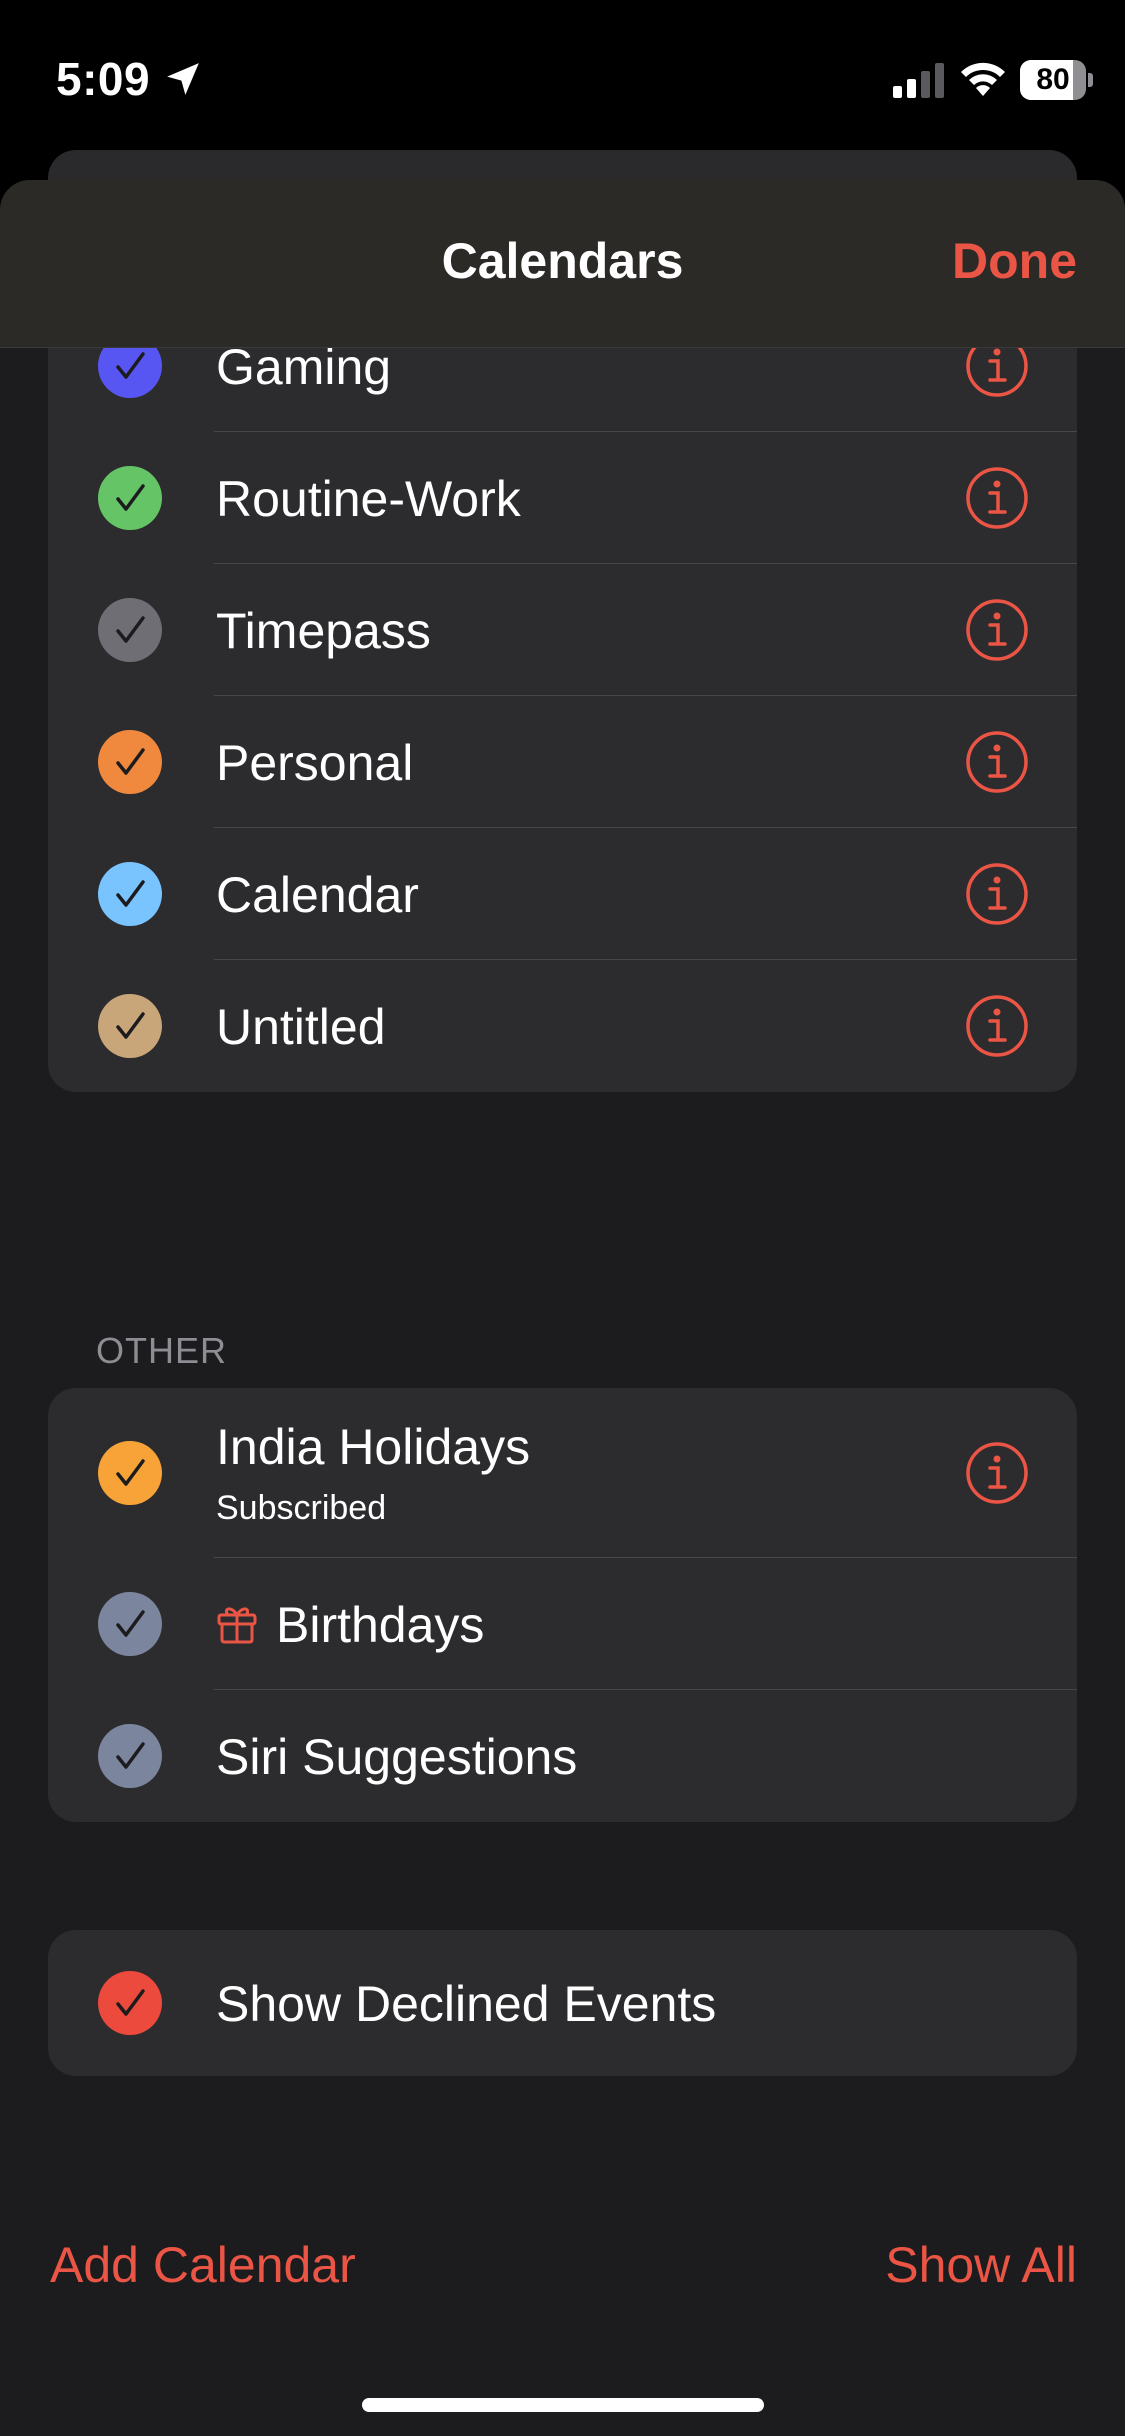 This screenshot has height=2436, width=1125. What do you see at coordinates (1053, 79) in the screenshot?
I see `battery-level: 80` at bounding box center [1053, 79].